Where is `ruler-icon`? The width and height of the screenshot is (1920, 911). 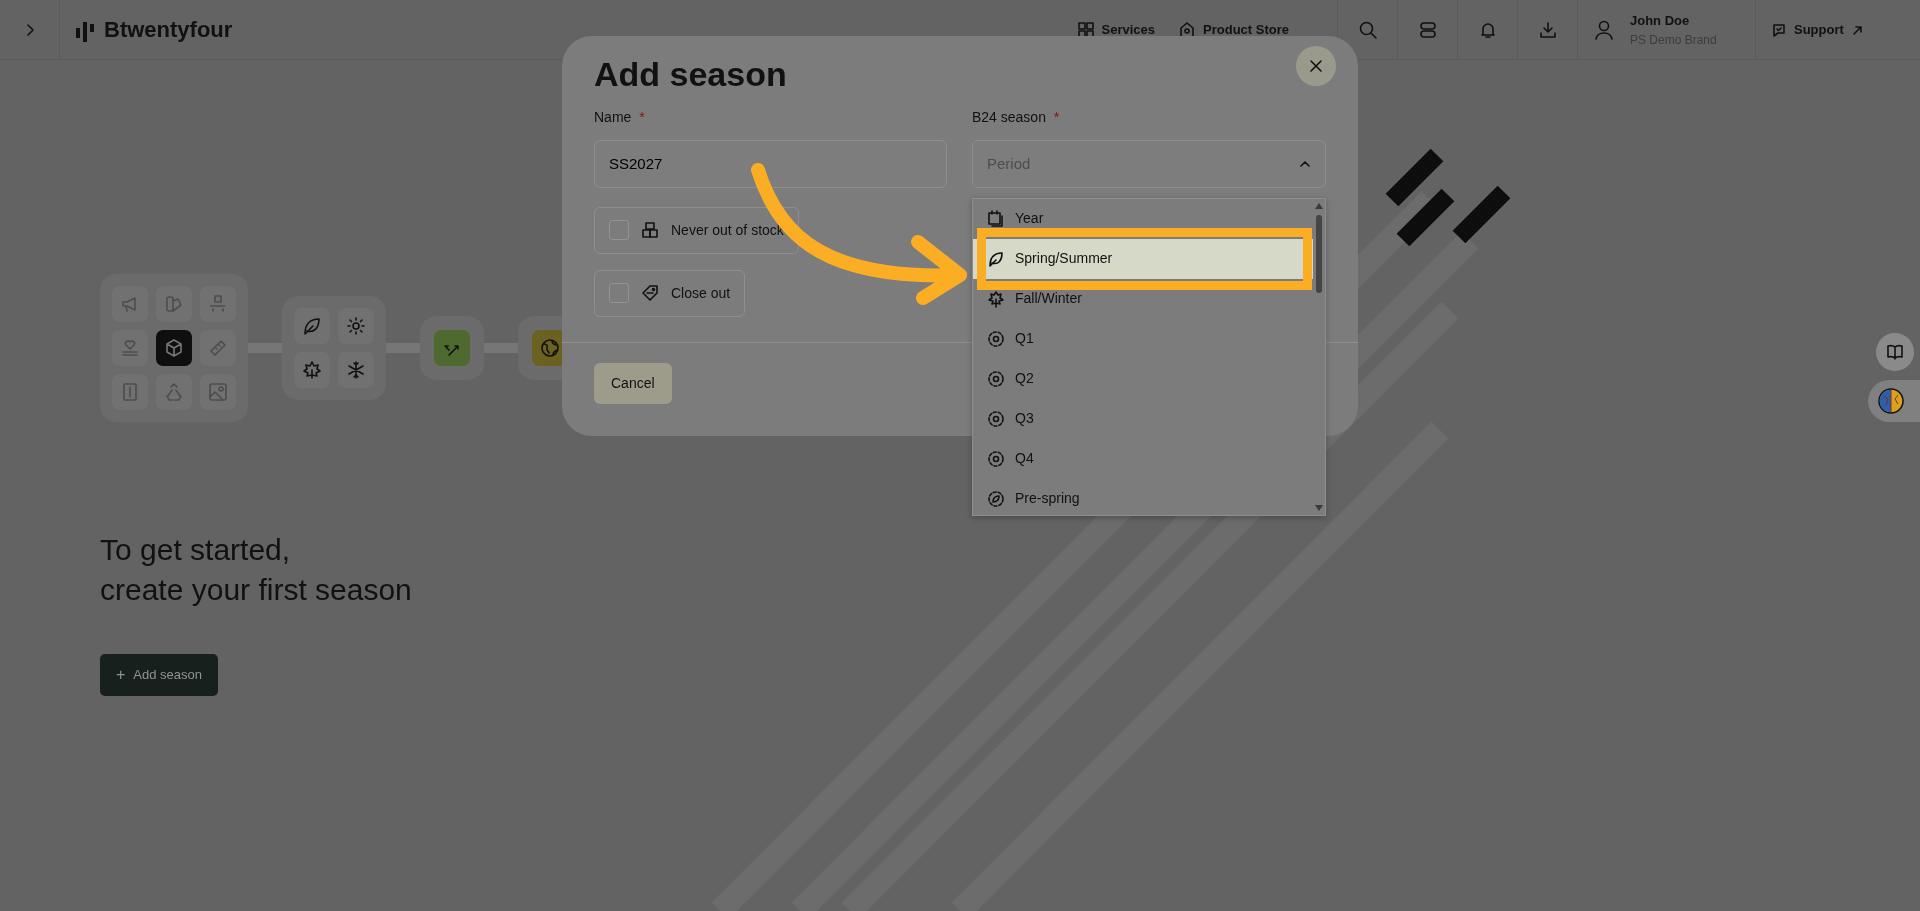 ruler-icon is located at coordinates (218, 348).